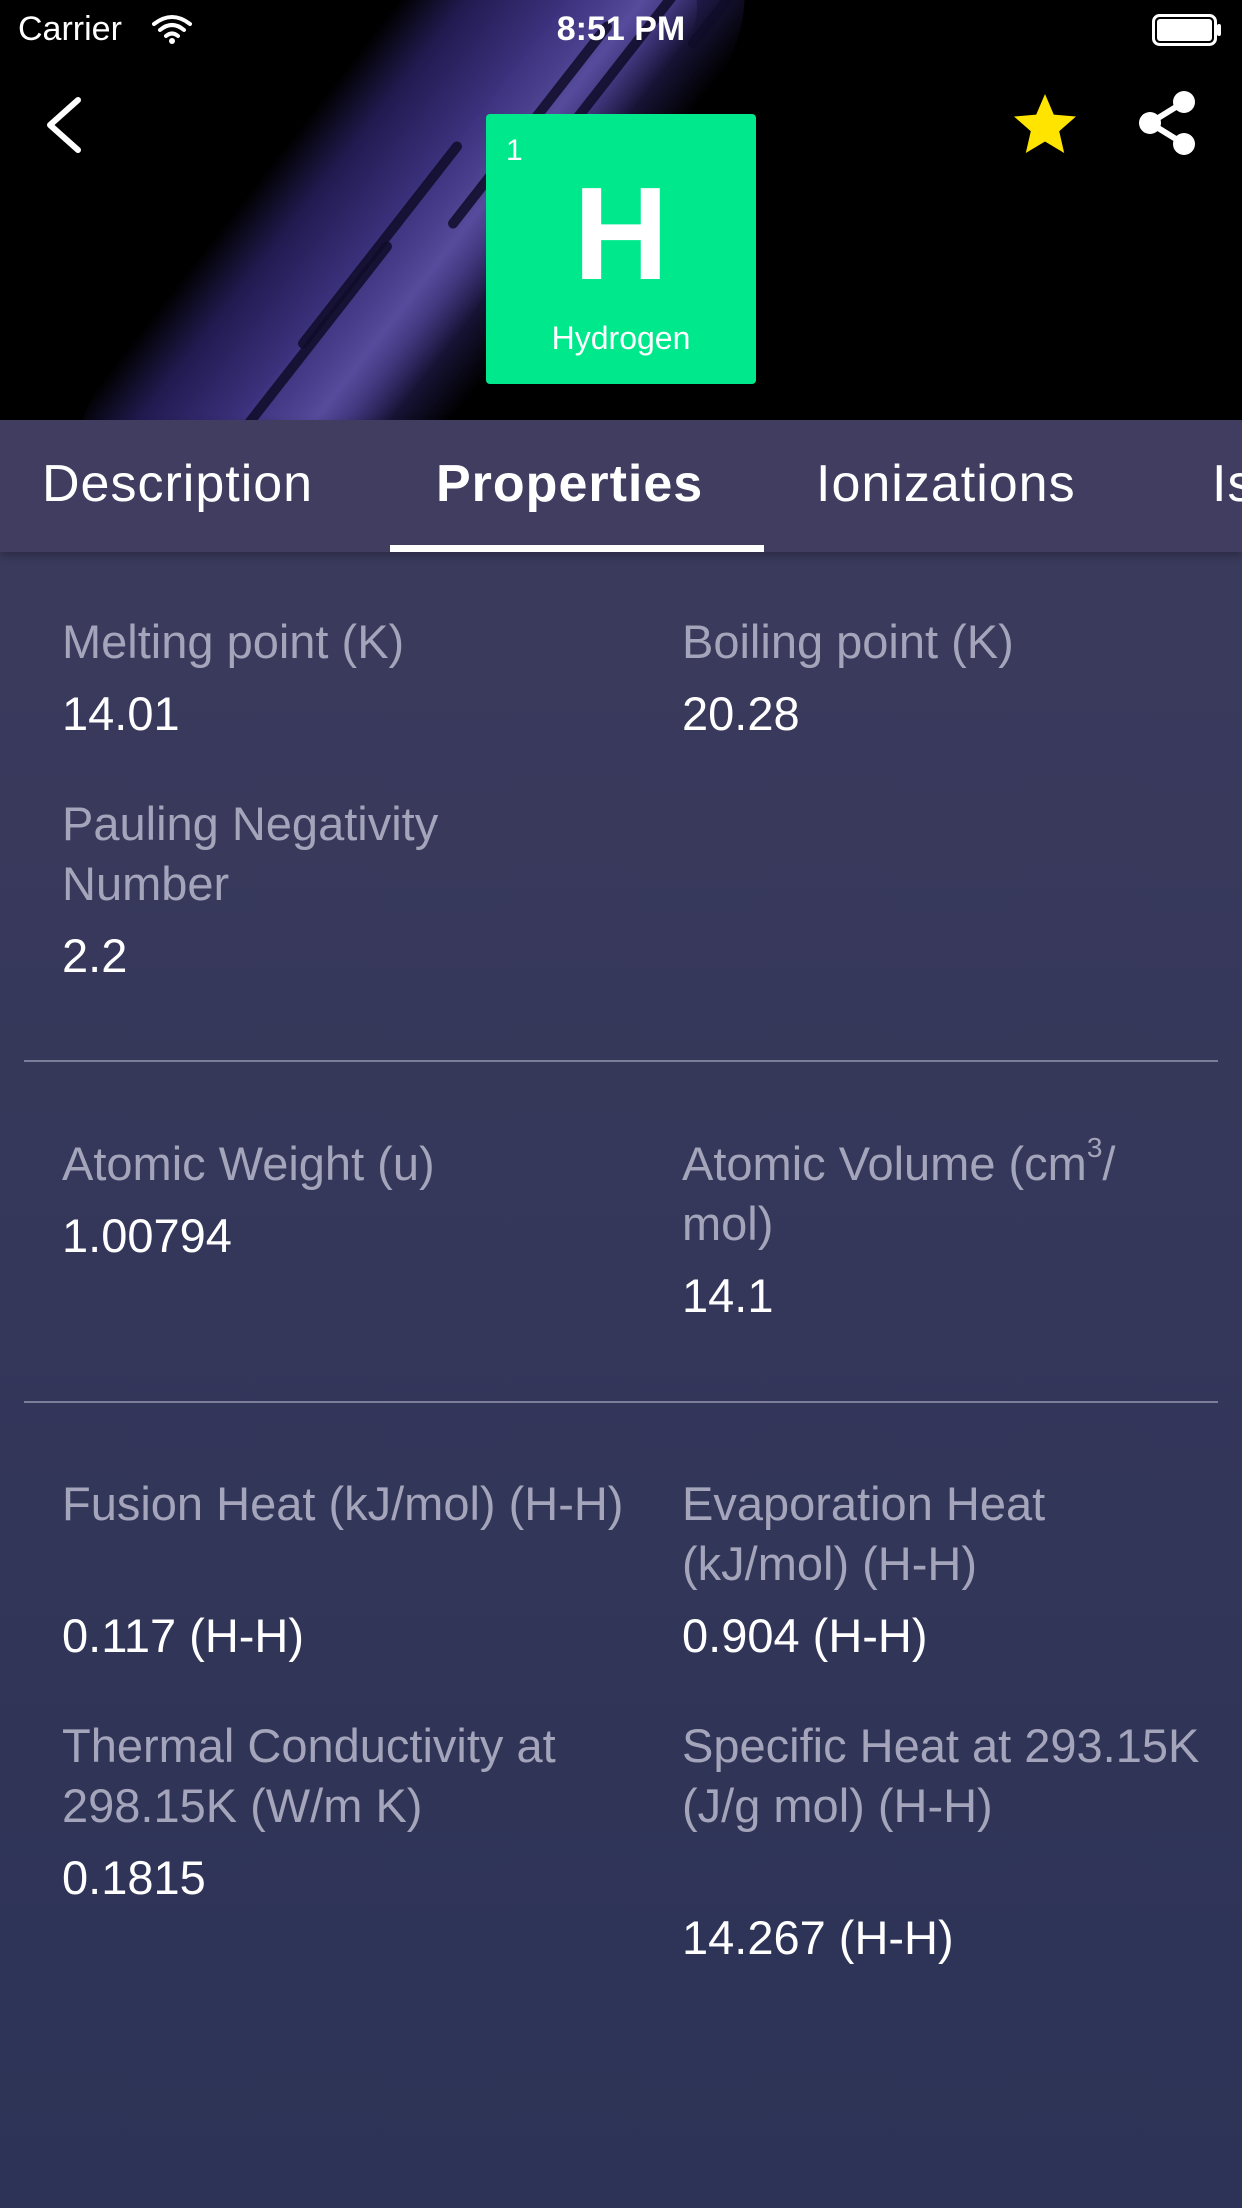 The height and width of the screenshot is (2208, 1242). What do you see at coordinates (121, 713) in the screenshot?
I see `melting-point-value: 14.01` at bounding box center [121, 713].